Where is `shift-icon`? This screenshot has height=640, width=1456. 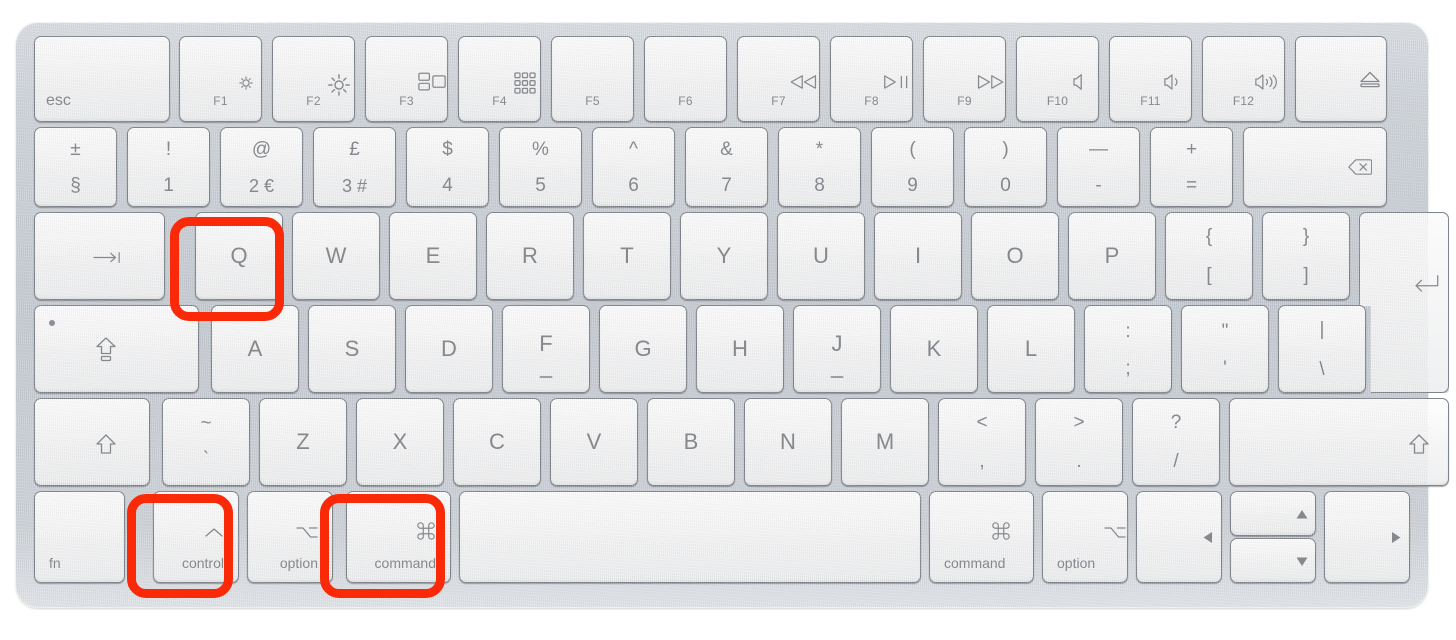 shift-icon is located at coordinates (1397, 444).